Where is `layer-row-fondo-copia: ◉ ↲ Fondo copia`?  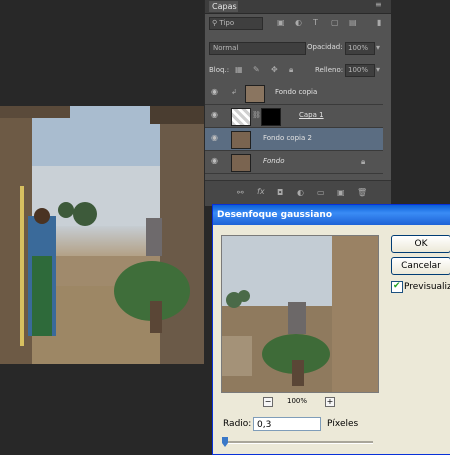
layer-row-fondo-copia: ◉ ↲ Fondo copia is located at coordinates (294, 93).